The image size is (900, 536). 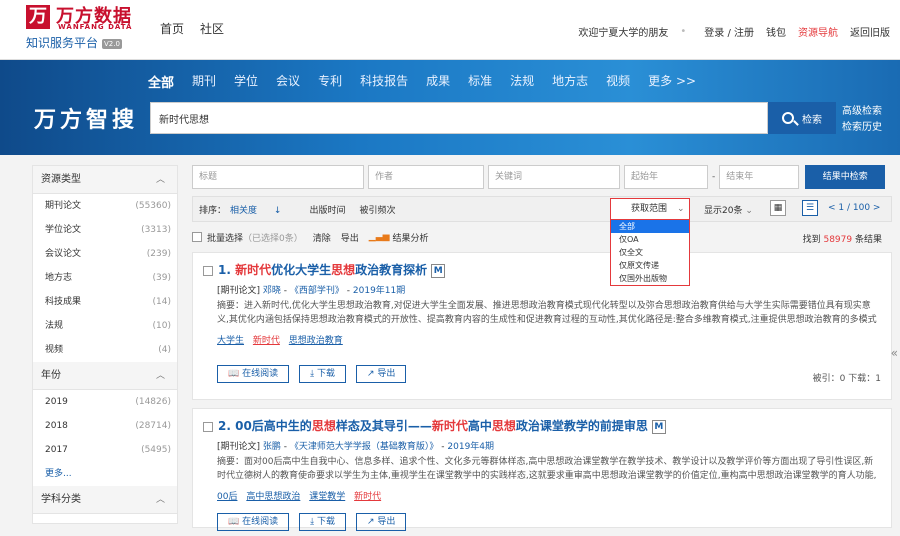 I want to click on sidebar-item-journal: 期刊论文 (55360), so click(x=105, y=206).